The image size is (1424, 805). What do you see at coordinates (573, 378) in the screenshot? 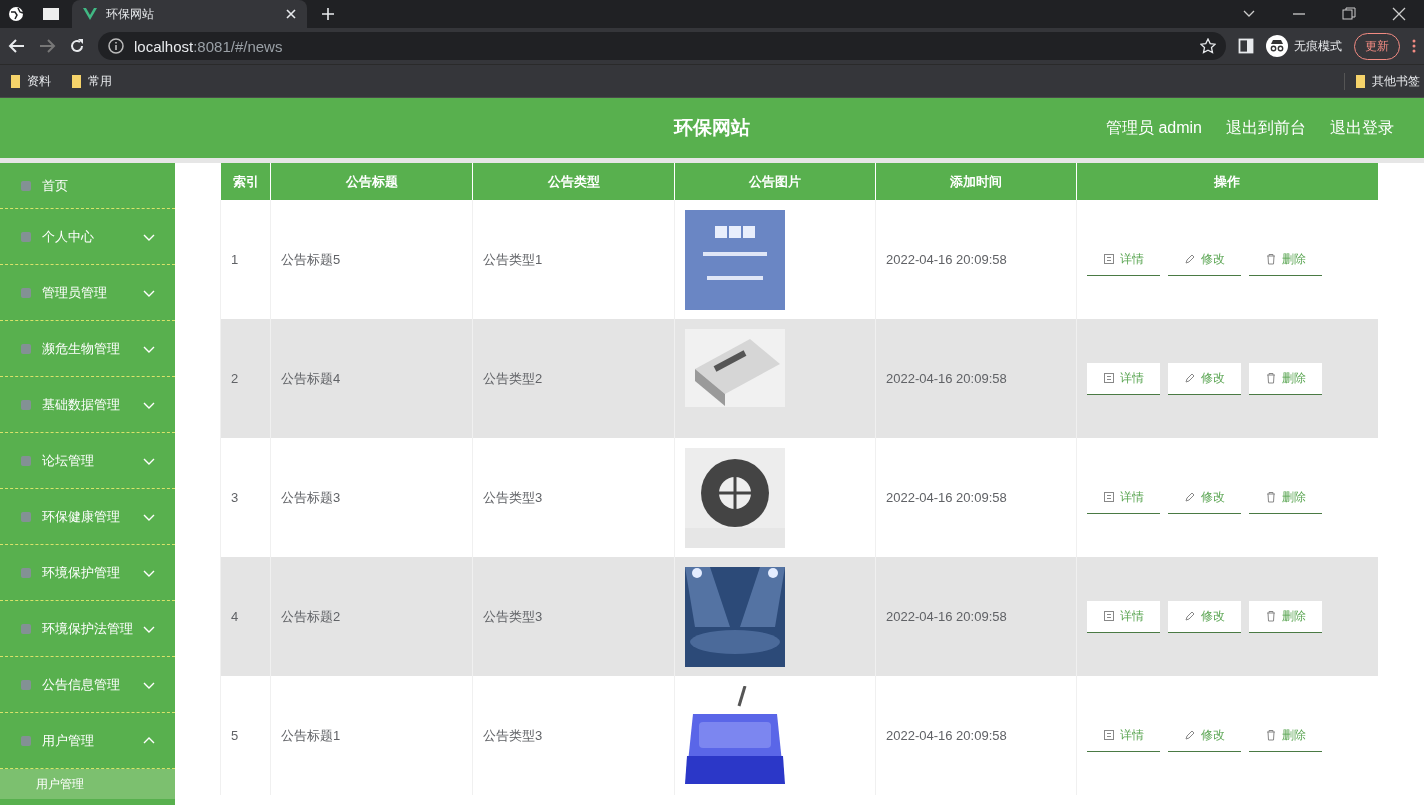
I see `table-cell: 公告类型2` at bounding box center [573, 378].